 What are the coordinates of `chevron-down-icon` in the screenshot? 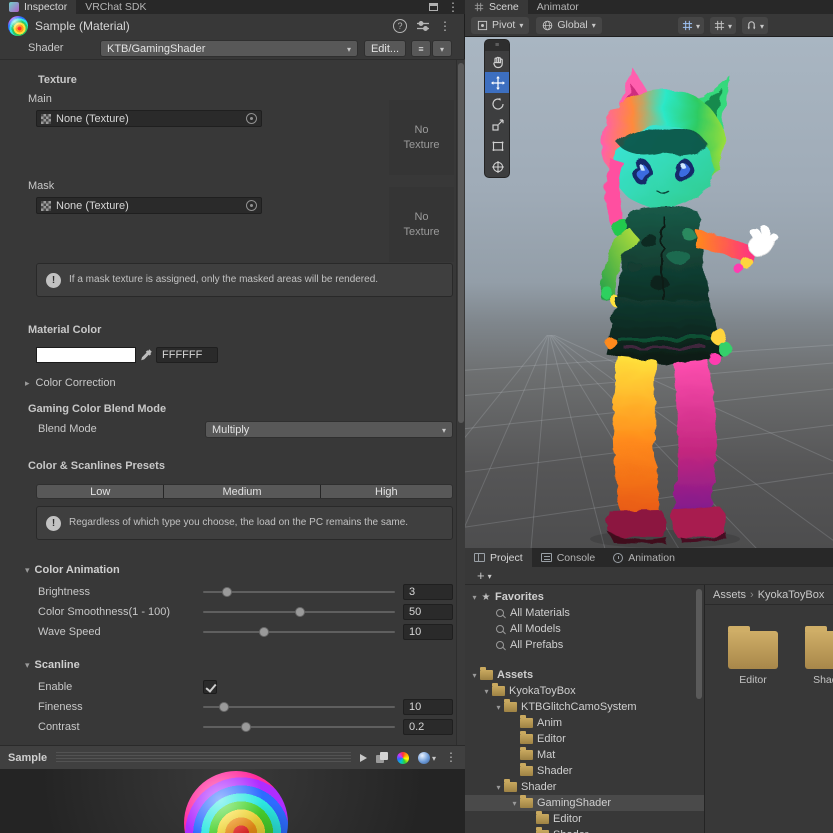 It's located at (490, 576).